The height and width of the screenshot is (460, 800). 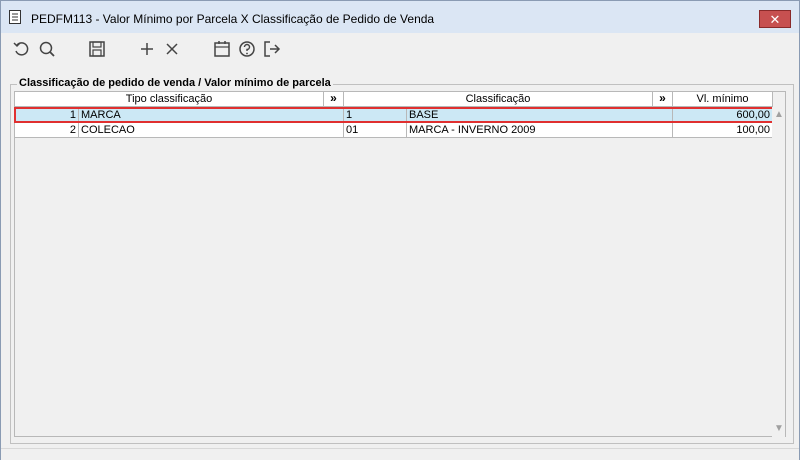 I want to click on row-valor: 600,00, so click(x=723, y=115).